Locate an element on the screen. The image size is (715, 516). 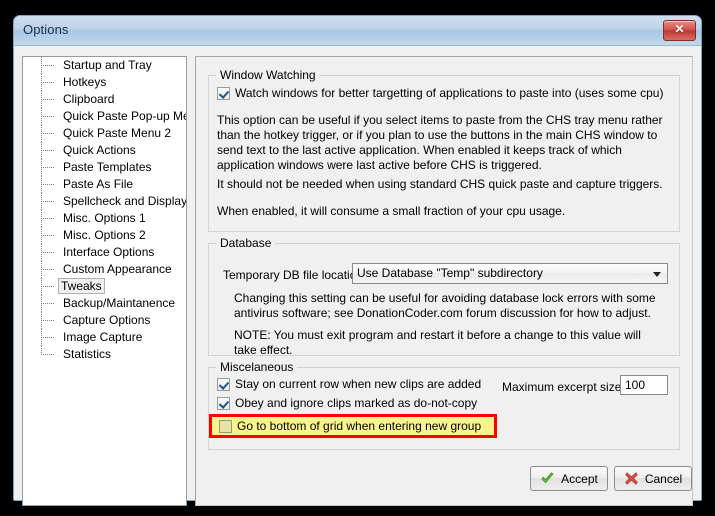
sidebar-item-quick-paste-menu-2: Quick Paste Menu 2 is located at coordinates (104, 133).